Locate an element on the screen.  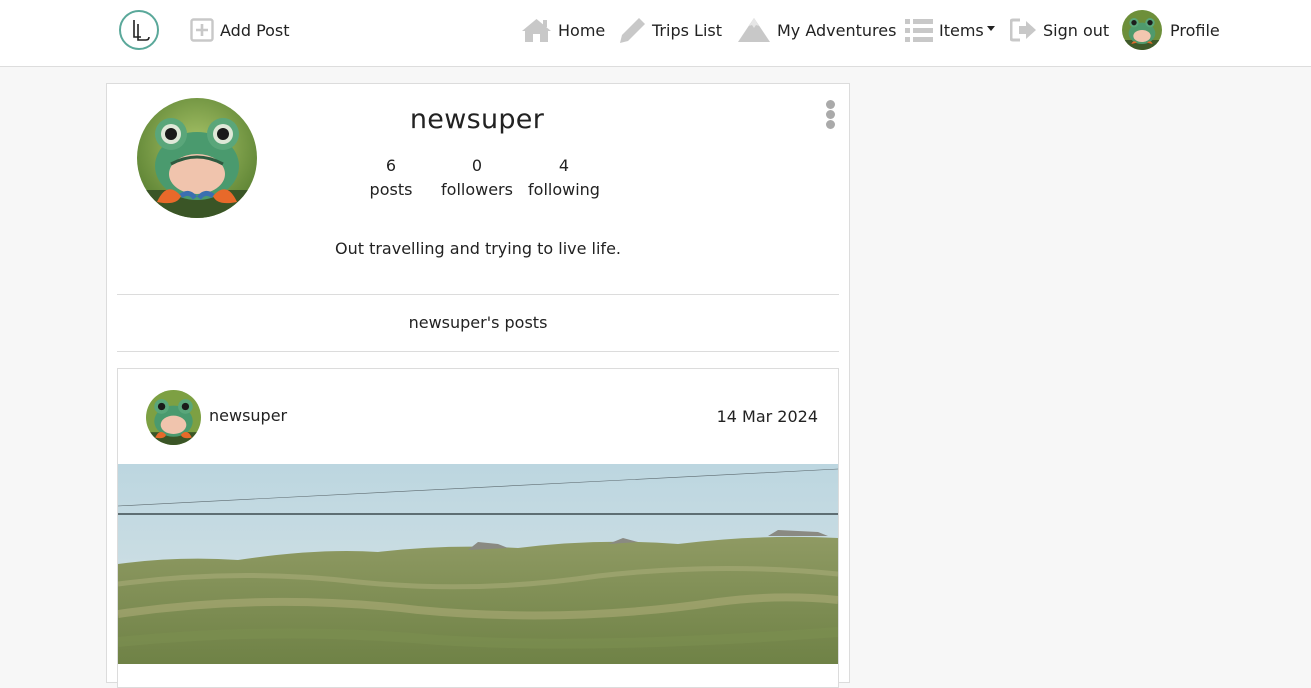
profile-label: Profile is located at coordinates (1195, 30).